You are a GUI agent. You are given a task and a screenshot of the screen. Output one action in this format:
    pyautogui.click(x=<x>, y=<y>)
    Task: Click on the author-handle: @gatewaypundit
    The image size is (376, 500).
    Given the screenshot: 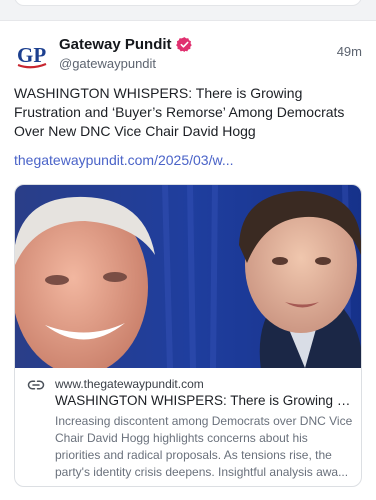 What is the action you would take?
    pyautogui.click(x=107, y=63)
    